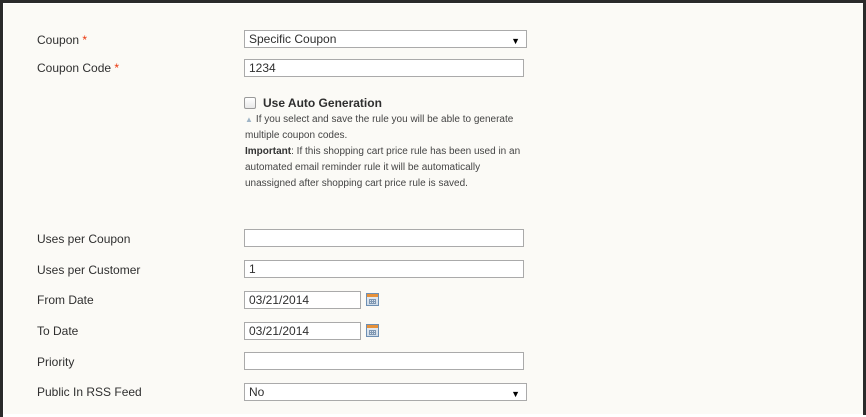  I want to click on auto-generation-row: Use Auto Generation, so click(313, 103).